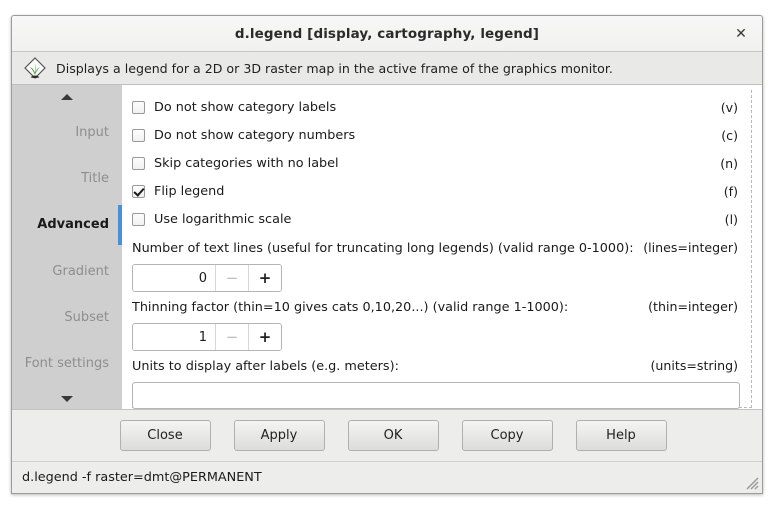 The image size is (774, 506). Describe the element at coordinates (174, 278) in the screenshot. I see `lines-input: 0` at that location.